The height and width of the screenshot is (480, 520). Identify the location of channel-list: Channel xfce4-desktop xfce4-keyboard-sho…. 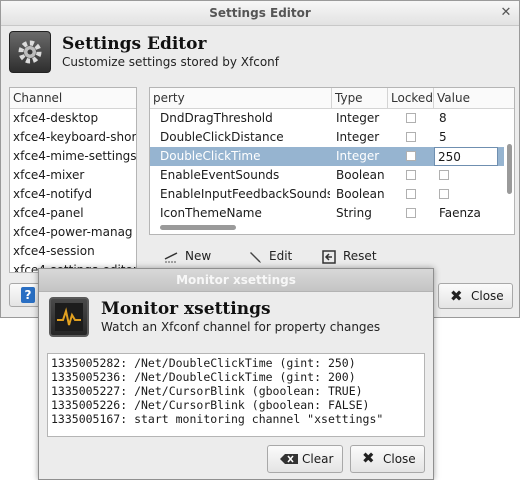
(73, 180).